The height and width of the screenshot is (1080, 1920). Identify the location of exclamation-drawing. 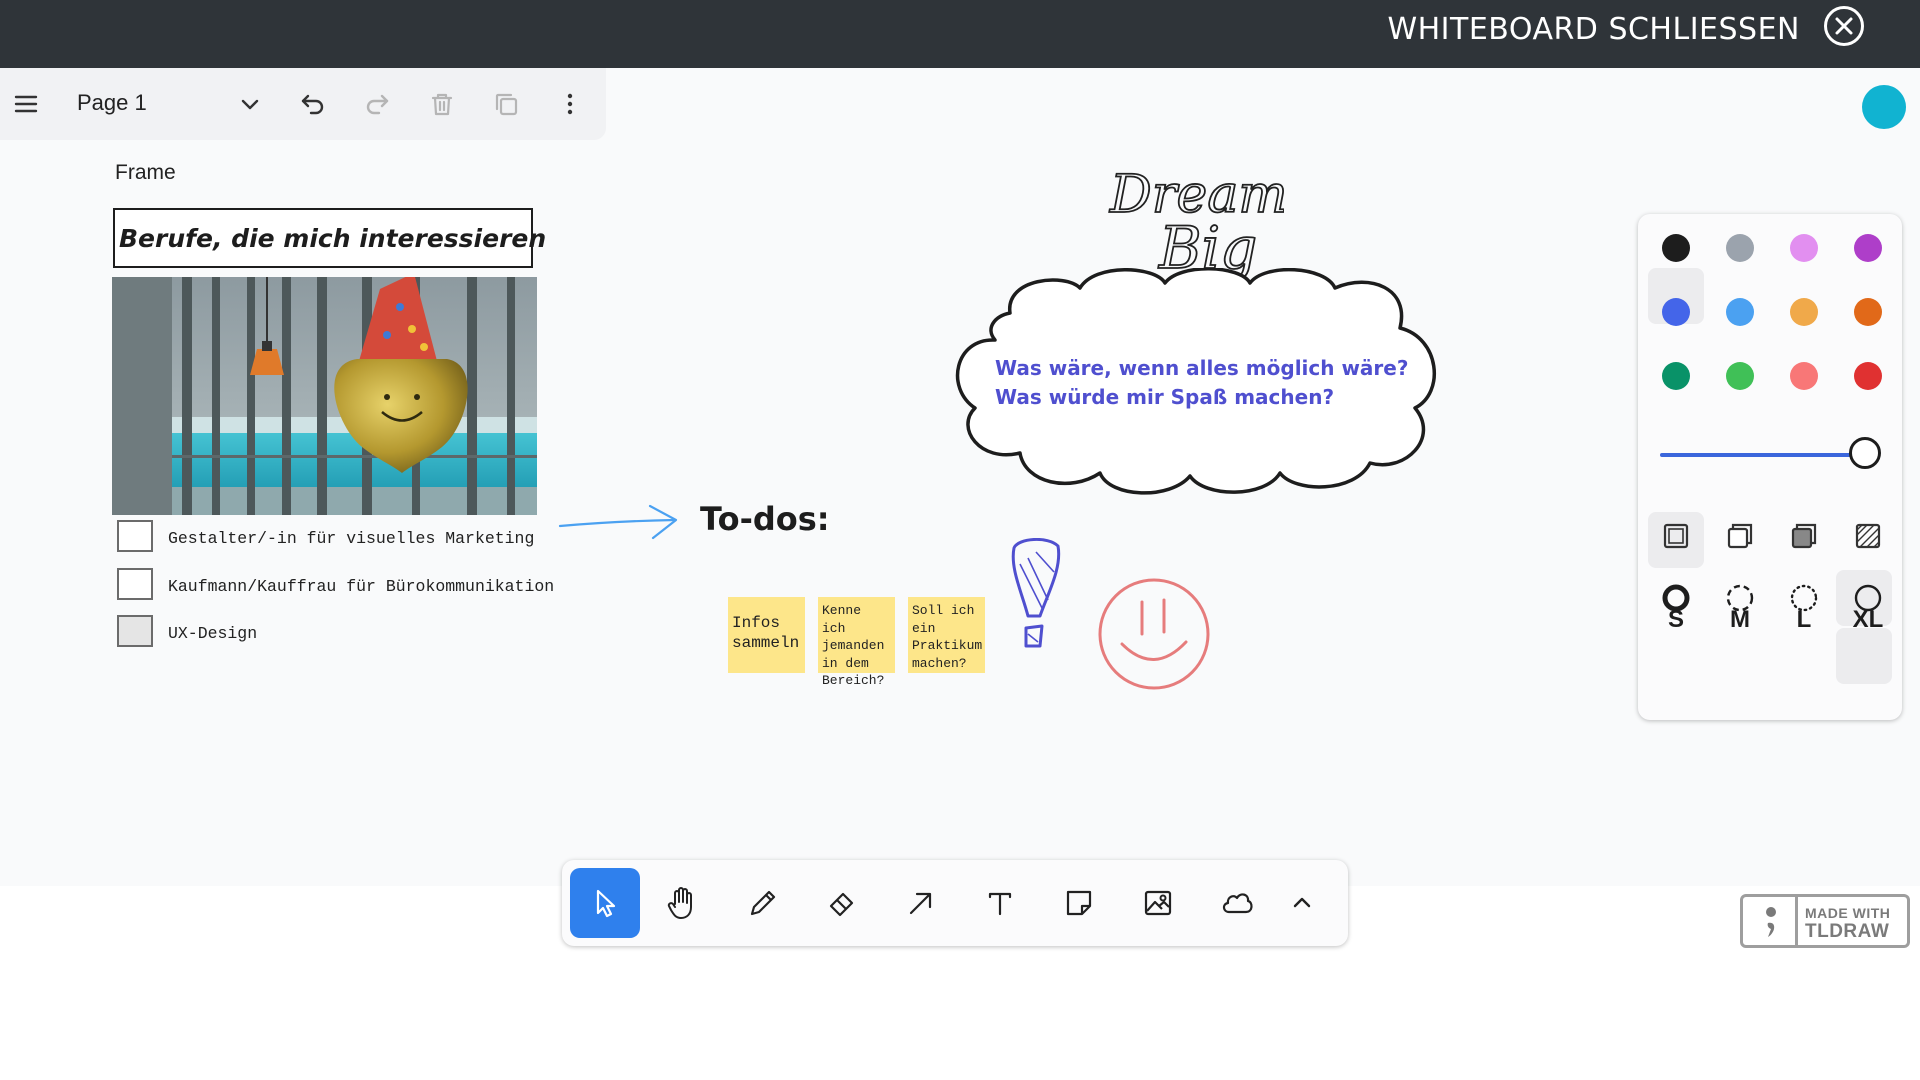
(1036, 603).